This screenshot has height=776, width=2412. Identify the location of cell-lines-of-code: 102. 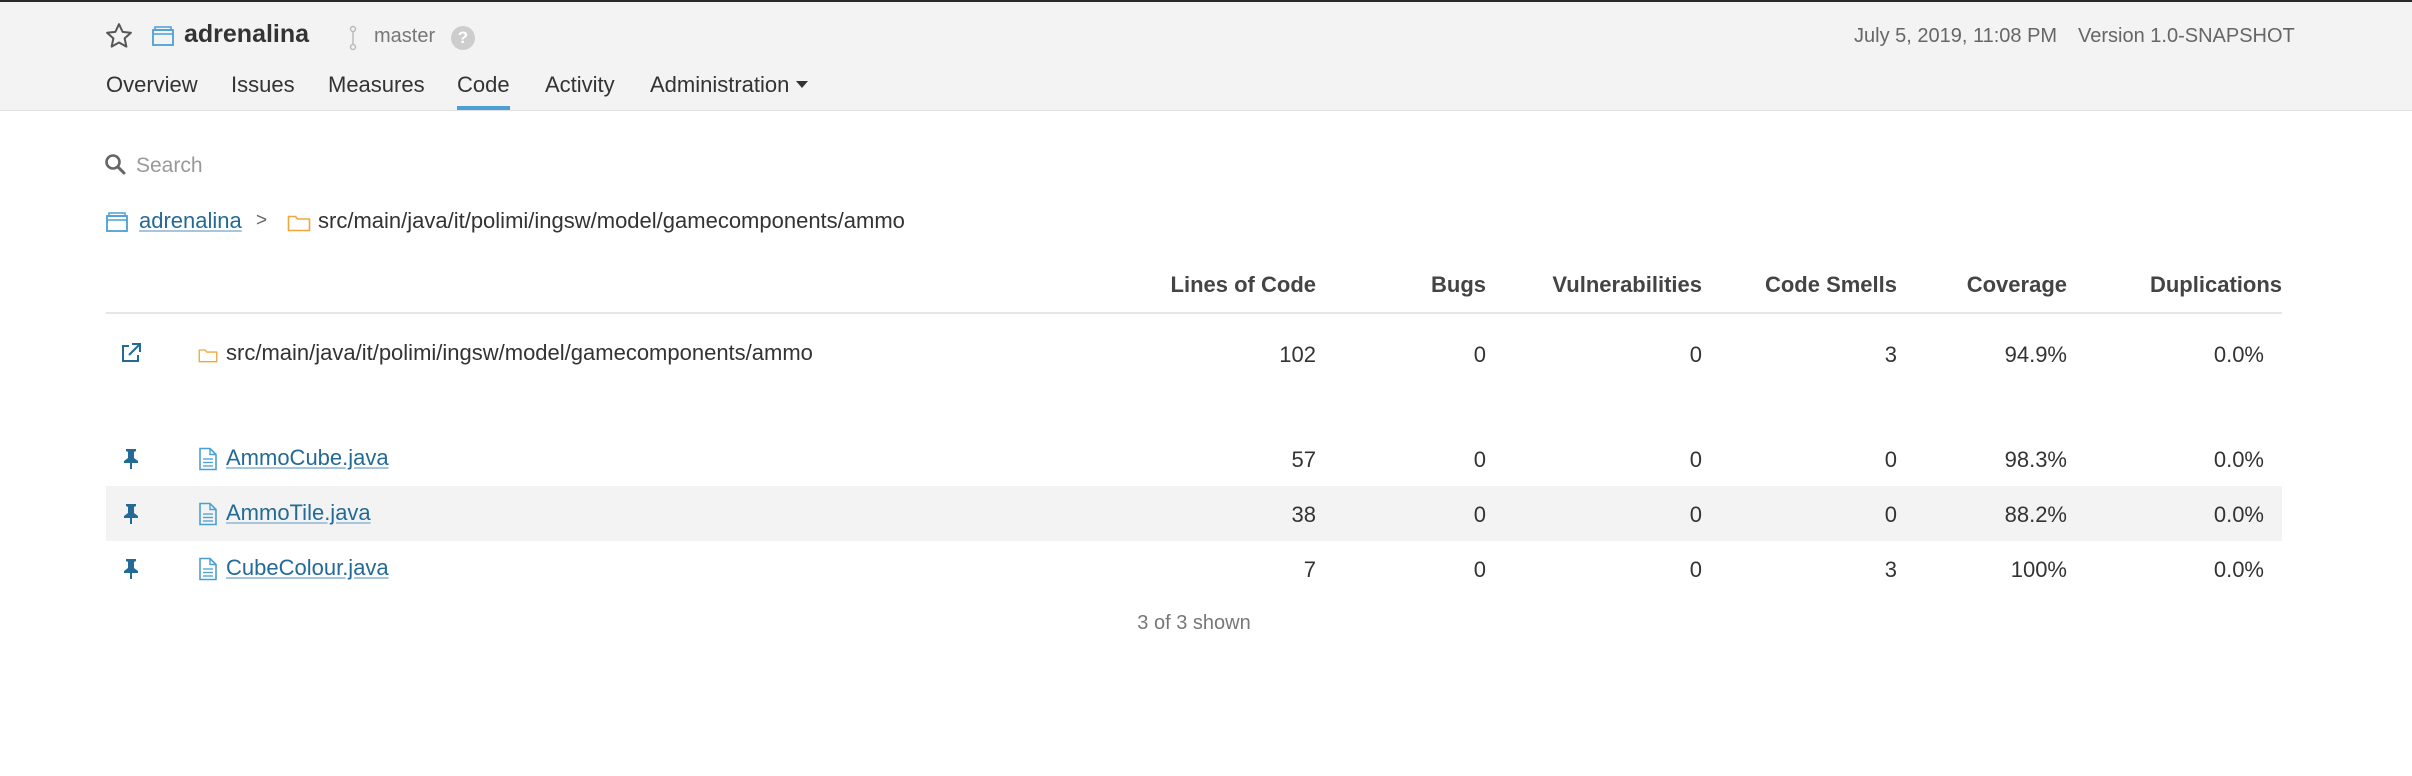
(1297, 355).